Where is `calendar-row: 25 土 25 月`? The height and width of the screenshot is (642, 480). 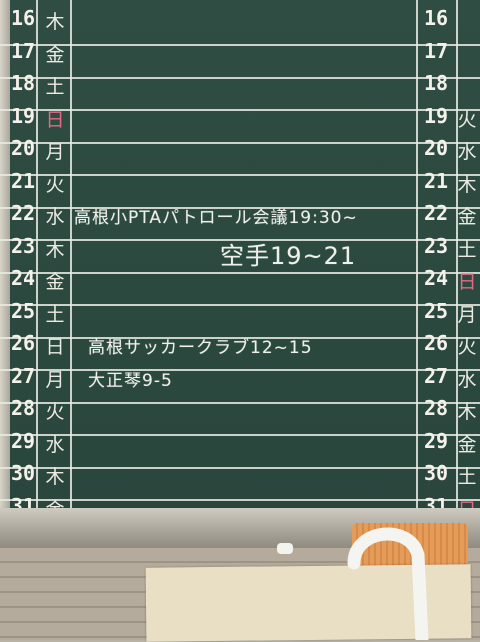
calendar-row: 25 土 25 月 is located at coordinates (240, 312).